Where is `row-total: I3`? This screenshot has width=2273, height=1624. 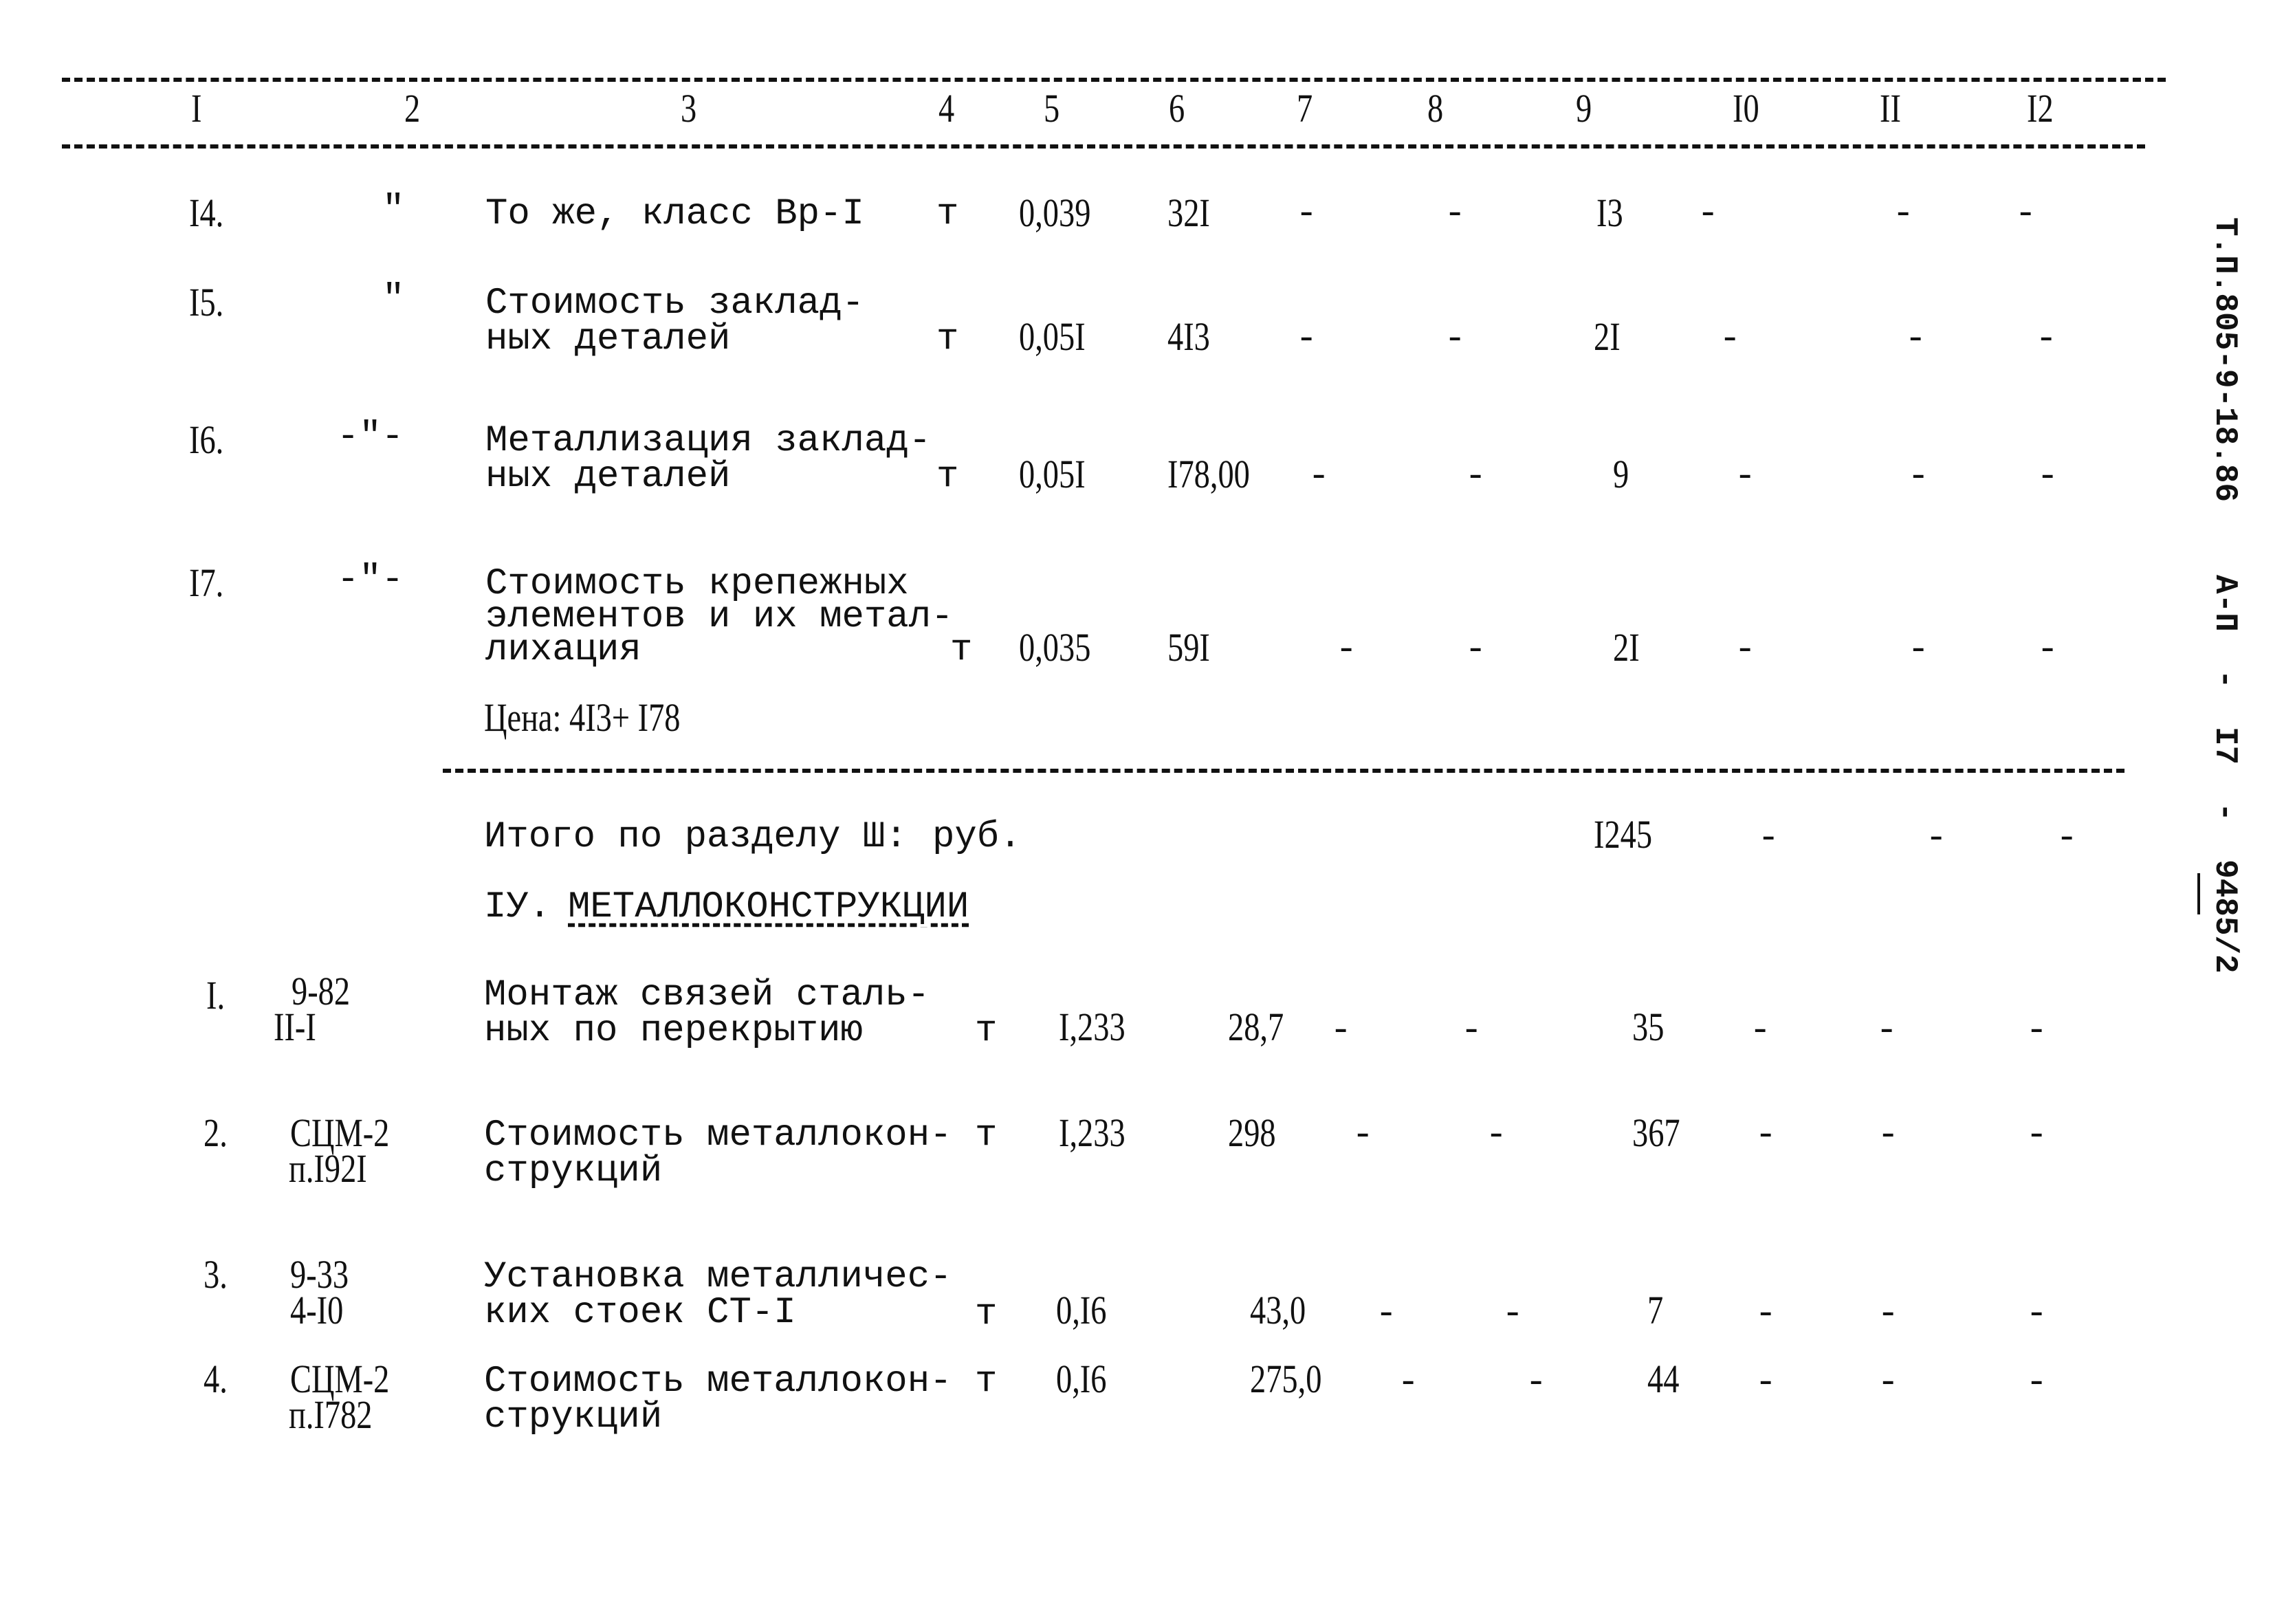
row-total: I3 is located at coordinates (1610, 212).